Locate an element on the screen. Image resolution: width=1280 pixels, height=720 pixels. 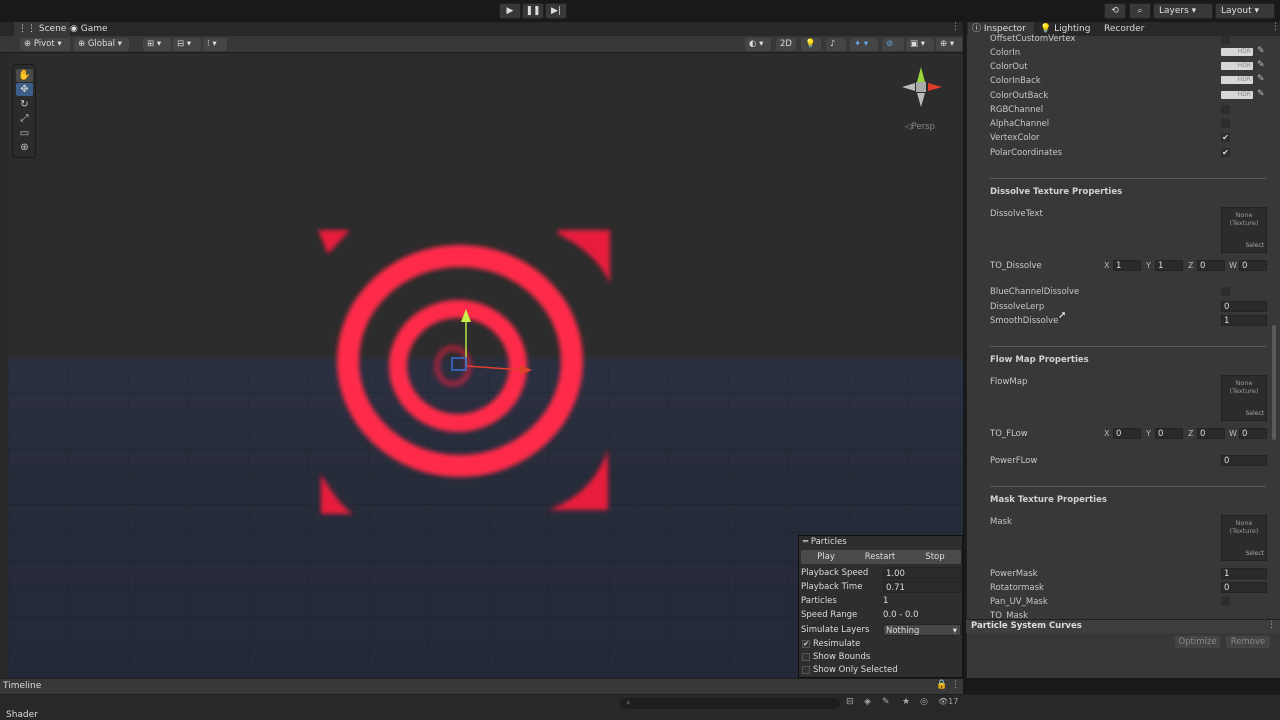
pivot-dropdown: ⊕ Pivot ▾ is located at coordinates (45, 44).